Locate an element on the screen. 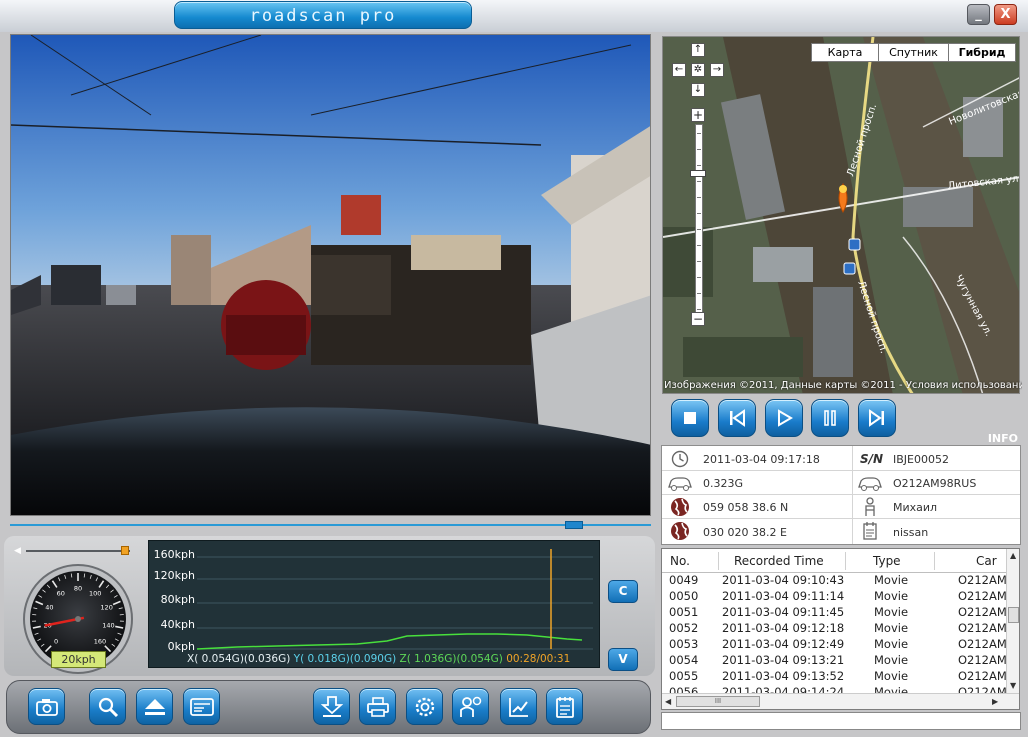 The image size is (1028, 737). list-vertical-scrollbar: ▲ ▼ is located at coordinates (1012, 621).